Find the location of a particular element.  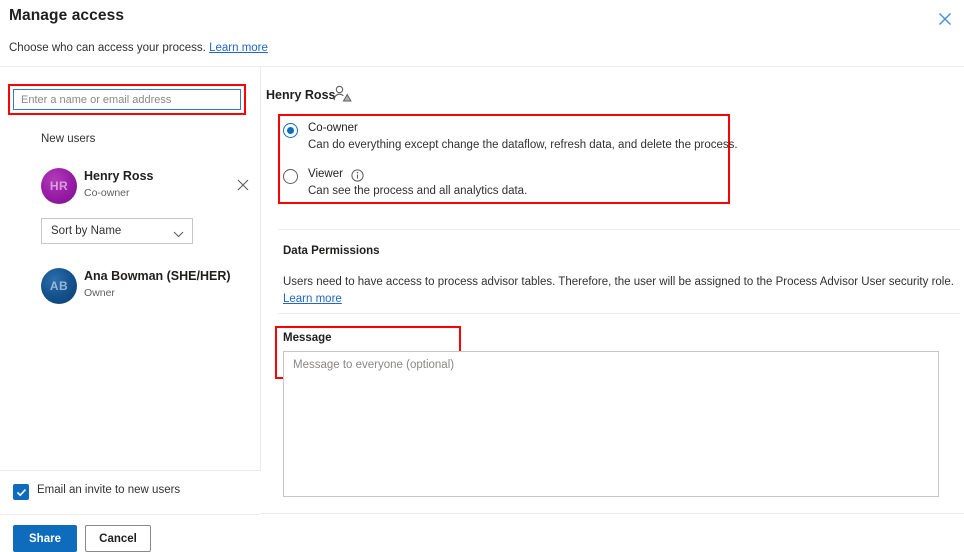

right-panel-divider-bottom is located at coordinates (612, 513).